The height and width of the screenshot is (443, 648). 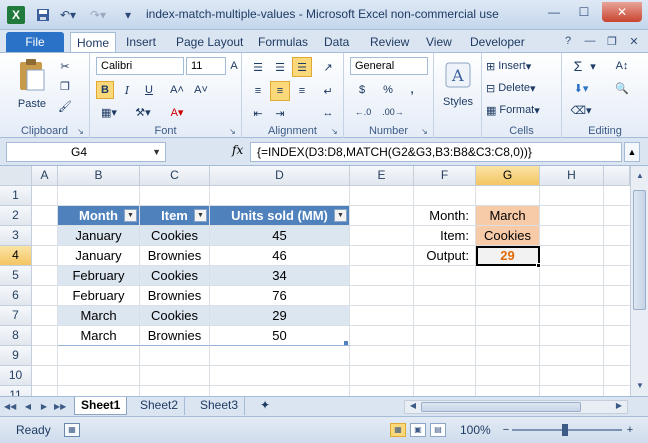 I want to click on item-input: Cookies, so click(x=508, y=236).